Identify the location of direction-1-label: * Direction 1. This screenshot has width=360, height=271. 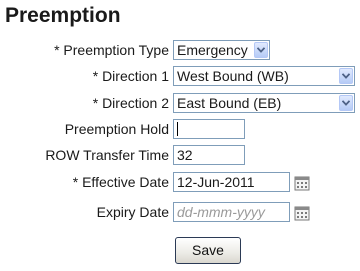
(130, 76).